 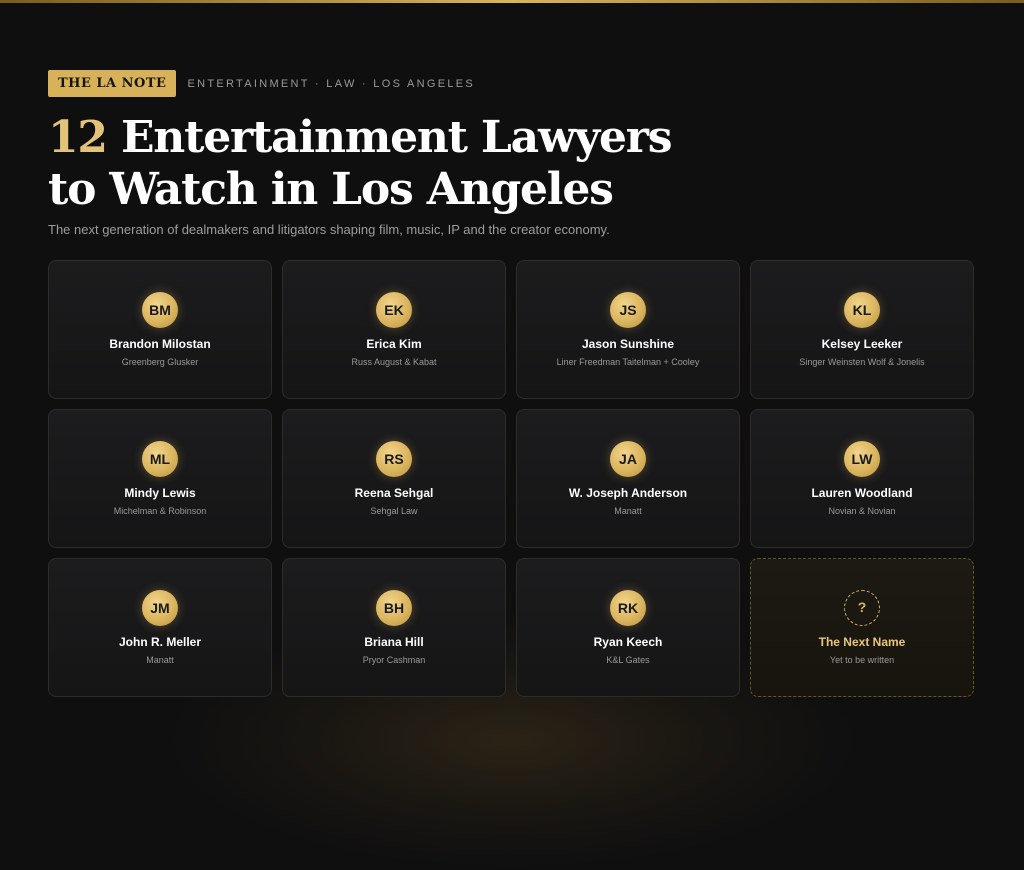 What do you see at coordinates (628, 310) in the screenshot?
I see `avatar: JS` at bounding box center [628, 310].